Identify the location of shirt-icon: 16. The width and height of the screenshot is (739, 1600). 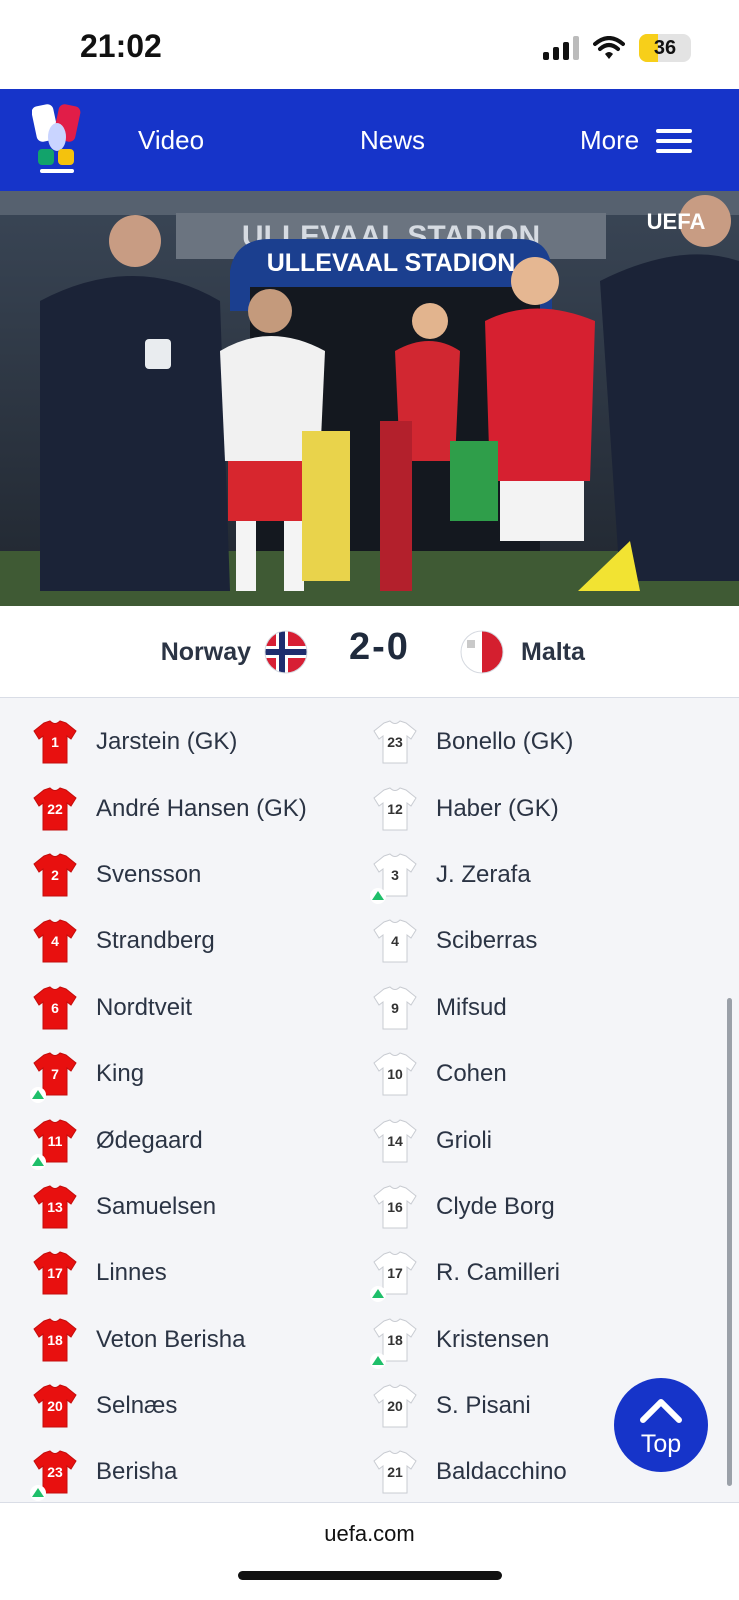
(395, 1207).